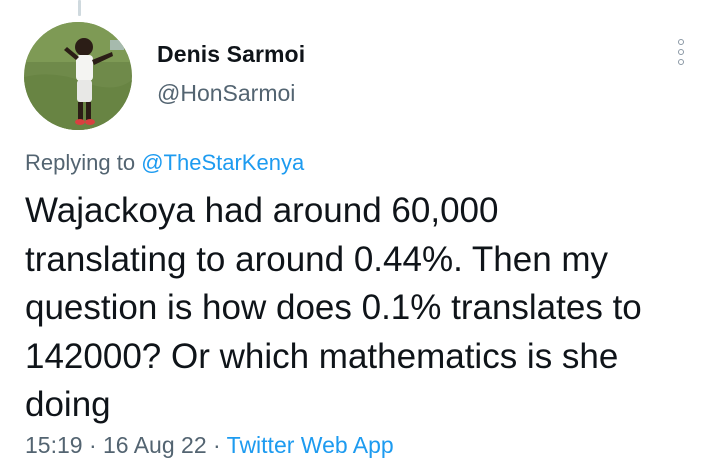  I want to click on tweet-time: 15:19, so click(54, 445).